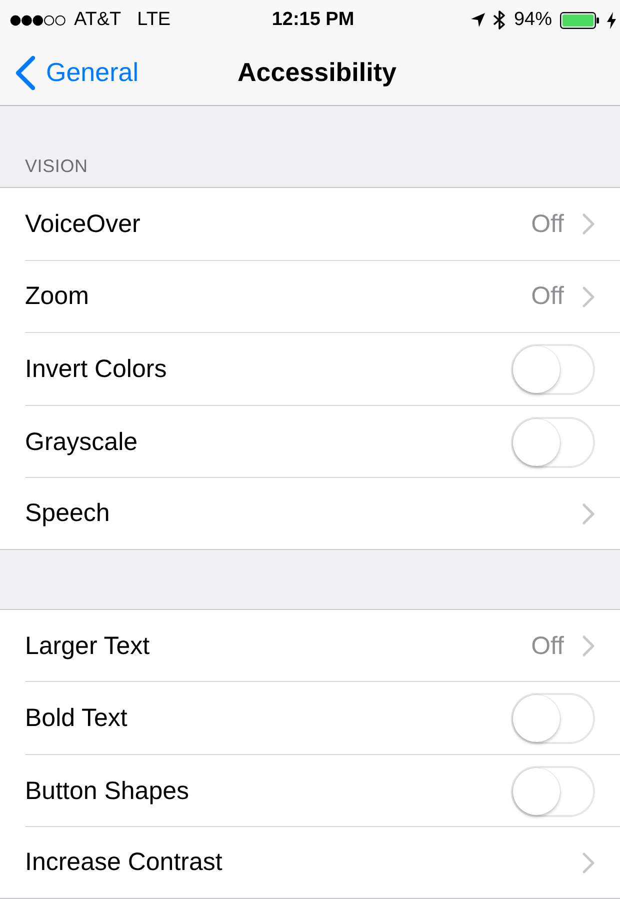  What do you see at coordinates (310, 442) in the screenshot?
I see `settings-row: Grayscale` at bounding box center [310, 442].